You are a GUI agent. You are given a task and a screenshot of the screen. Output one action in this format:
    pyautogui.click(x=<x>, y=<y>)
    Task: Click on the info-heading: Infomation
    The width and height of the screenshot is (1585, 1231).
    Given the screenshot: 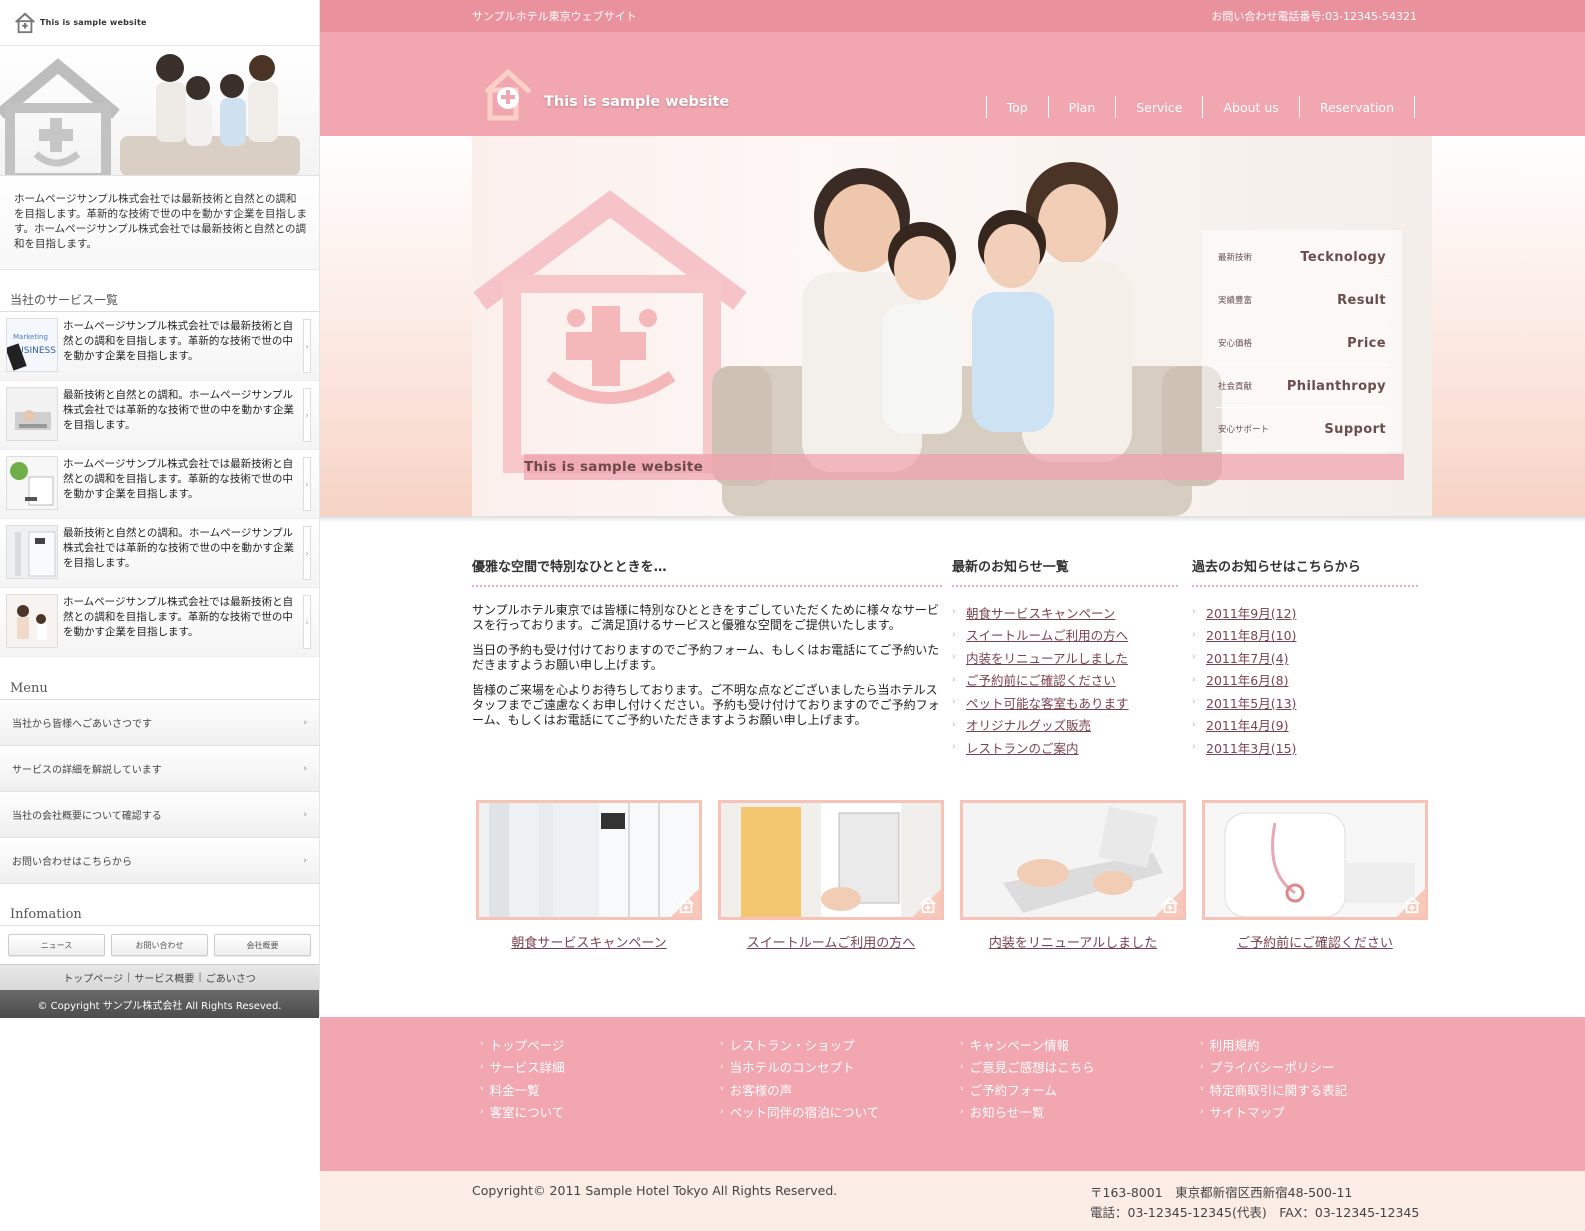 What is the action you would take?
    pyautogui.click(x=159, y=905)
    